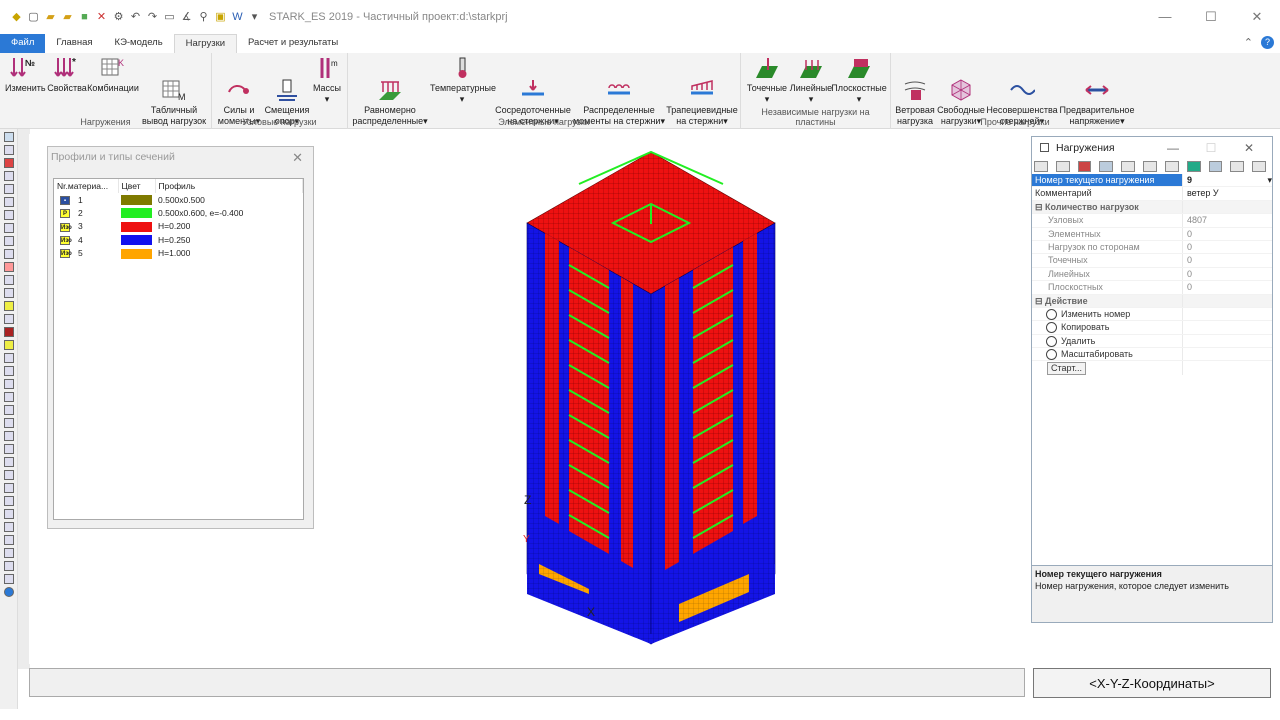  Describe the element at coordinates (139, 43) in the screenshot. I see `tab-fe-model: КЭ-модель` at that location.